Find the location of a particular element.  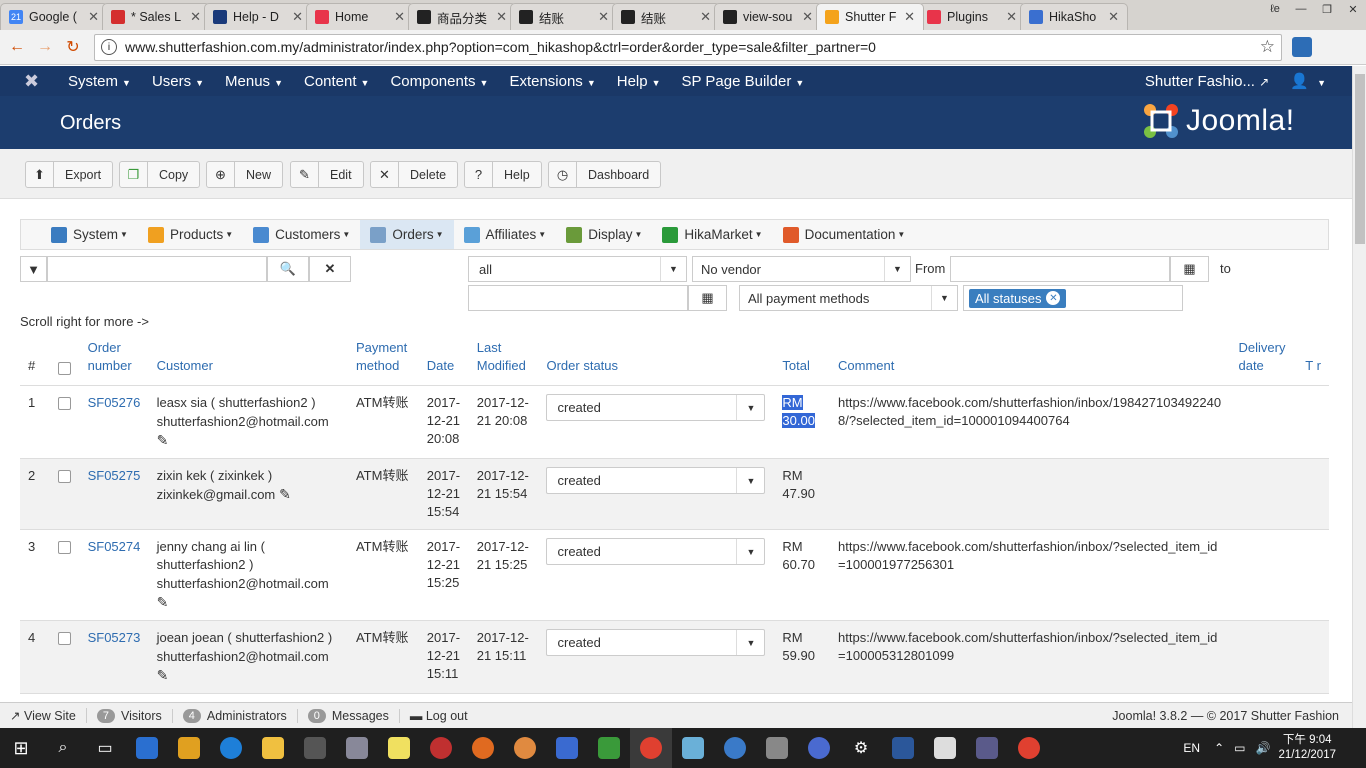

folder-icon is located at coordinates (273, 748).